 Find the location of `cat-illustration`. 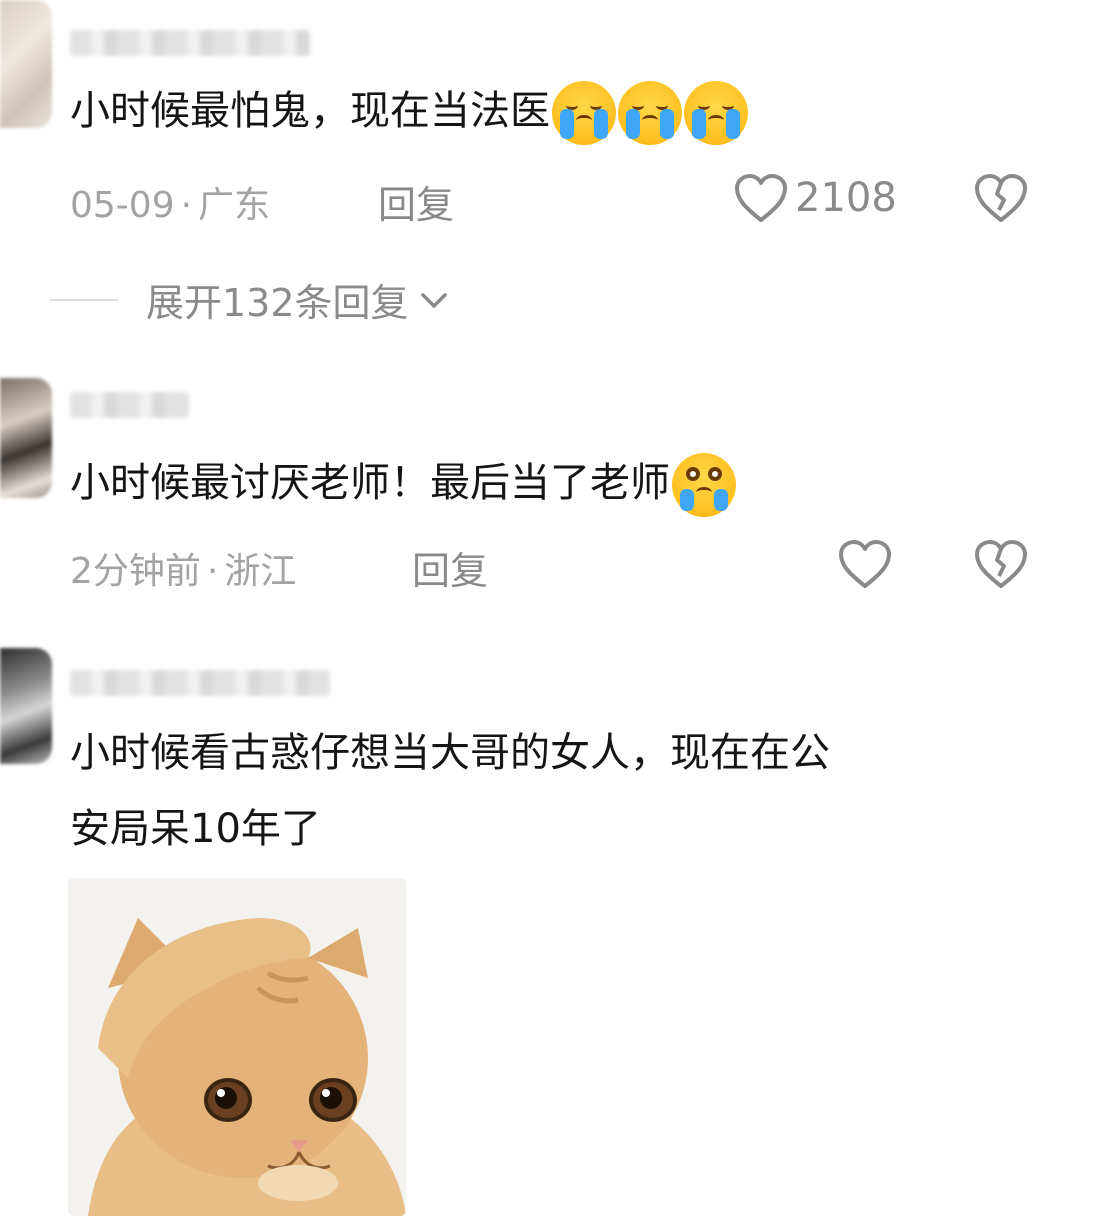

cat-illustration is located at coordinates (237, 1047).